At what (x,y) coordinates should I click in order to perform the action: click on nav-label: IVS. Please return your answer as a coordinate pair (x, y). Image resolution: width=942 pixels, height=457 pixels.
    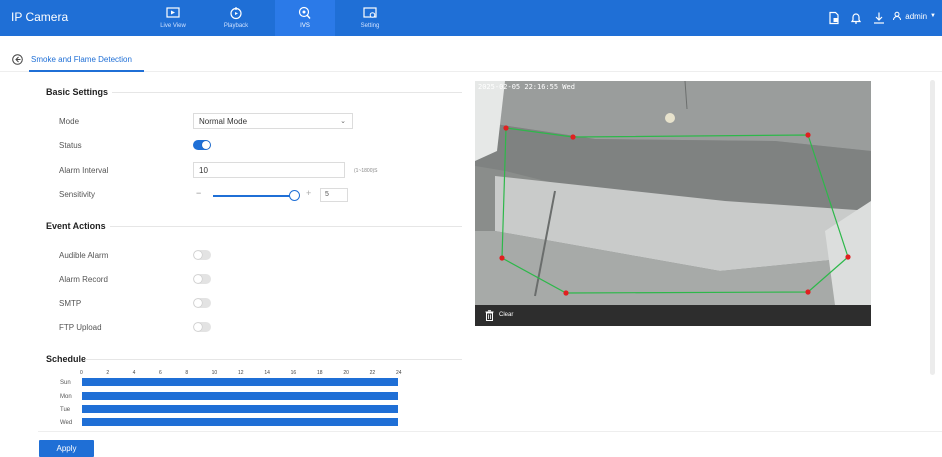
    Looking at the image, I should click on (305, 26).